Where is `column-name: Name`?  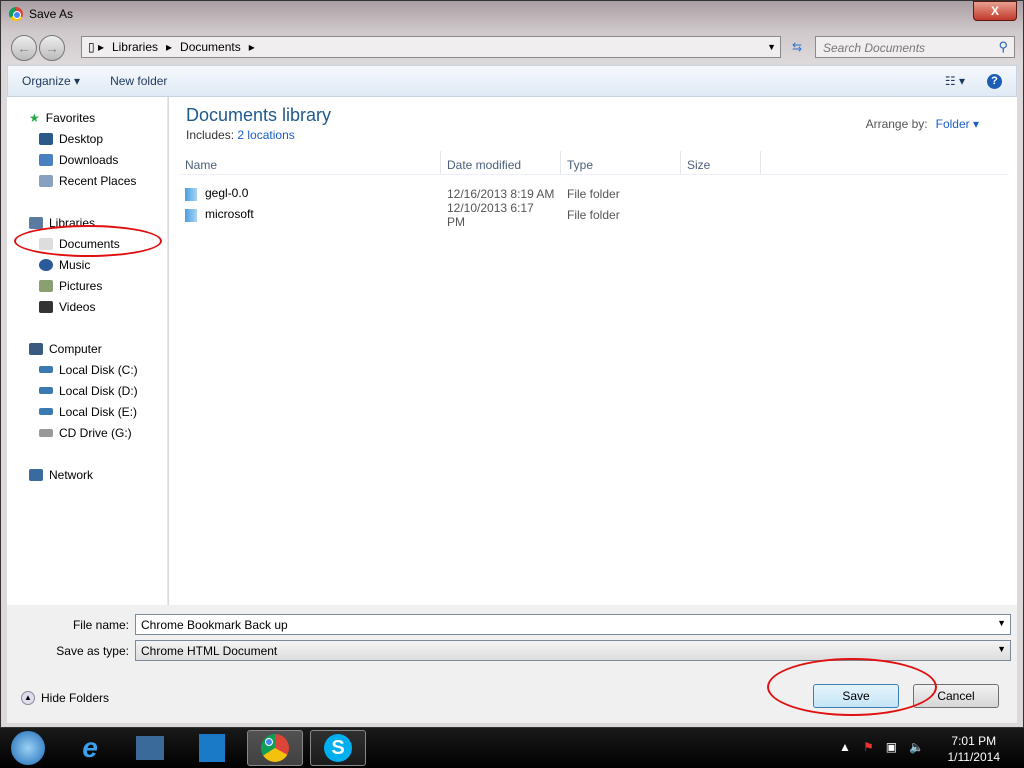
column-name: Name is located at coordinates (310, 162).